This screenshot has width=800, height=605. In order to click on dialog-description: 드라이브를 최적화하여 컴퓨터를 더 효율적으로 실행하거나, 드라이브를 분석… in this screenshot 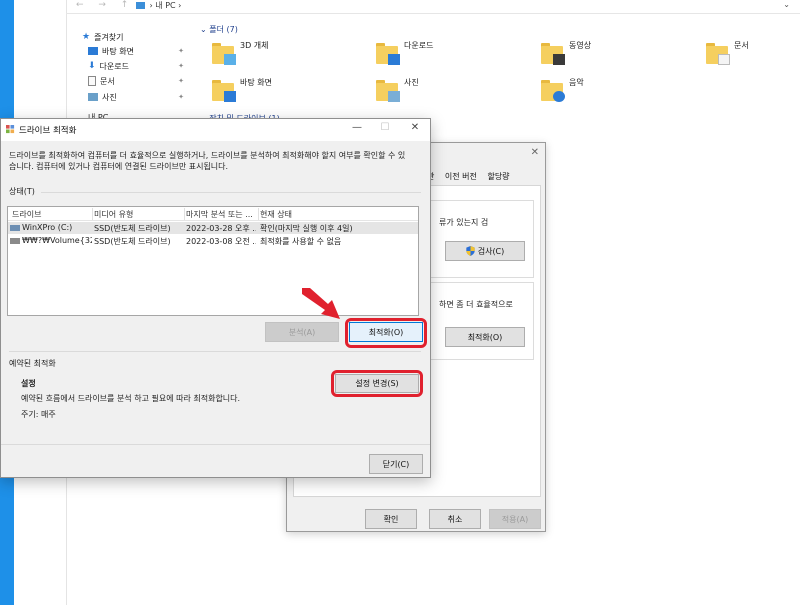, I will do `click(207, 161)`.